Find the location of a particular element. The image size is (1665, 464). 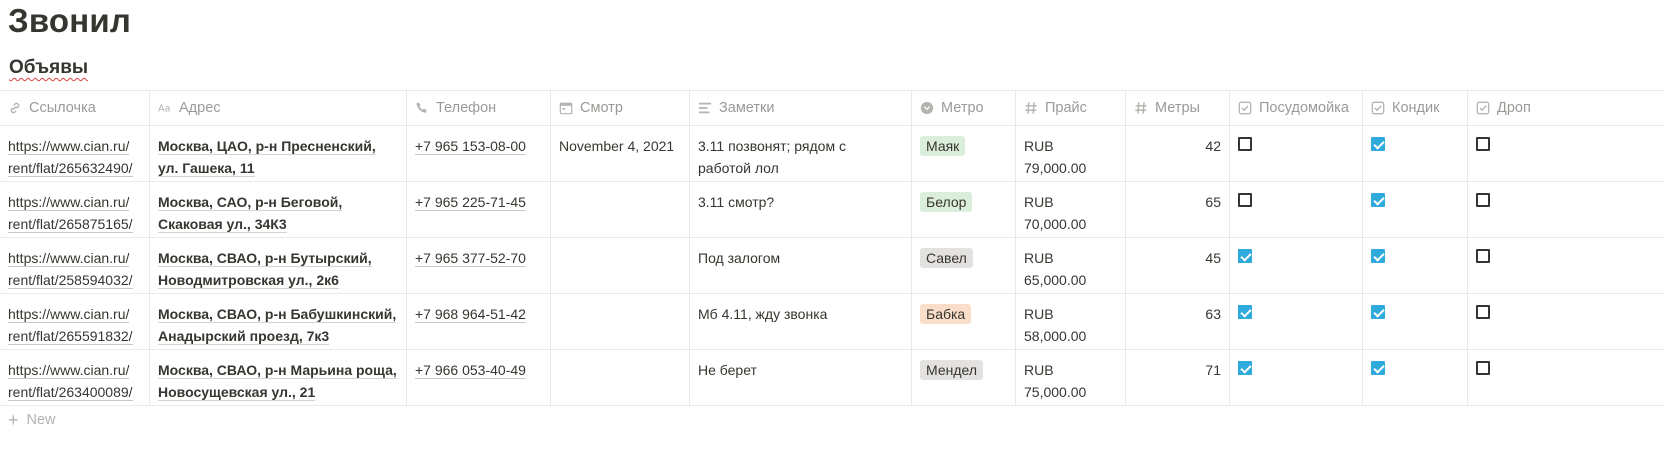

link-line-2: rent/flat/258594032/ is located at coordinates (70, 280).